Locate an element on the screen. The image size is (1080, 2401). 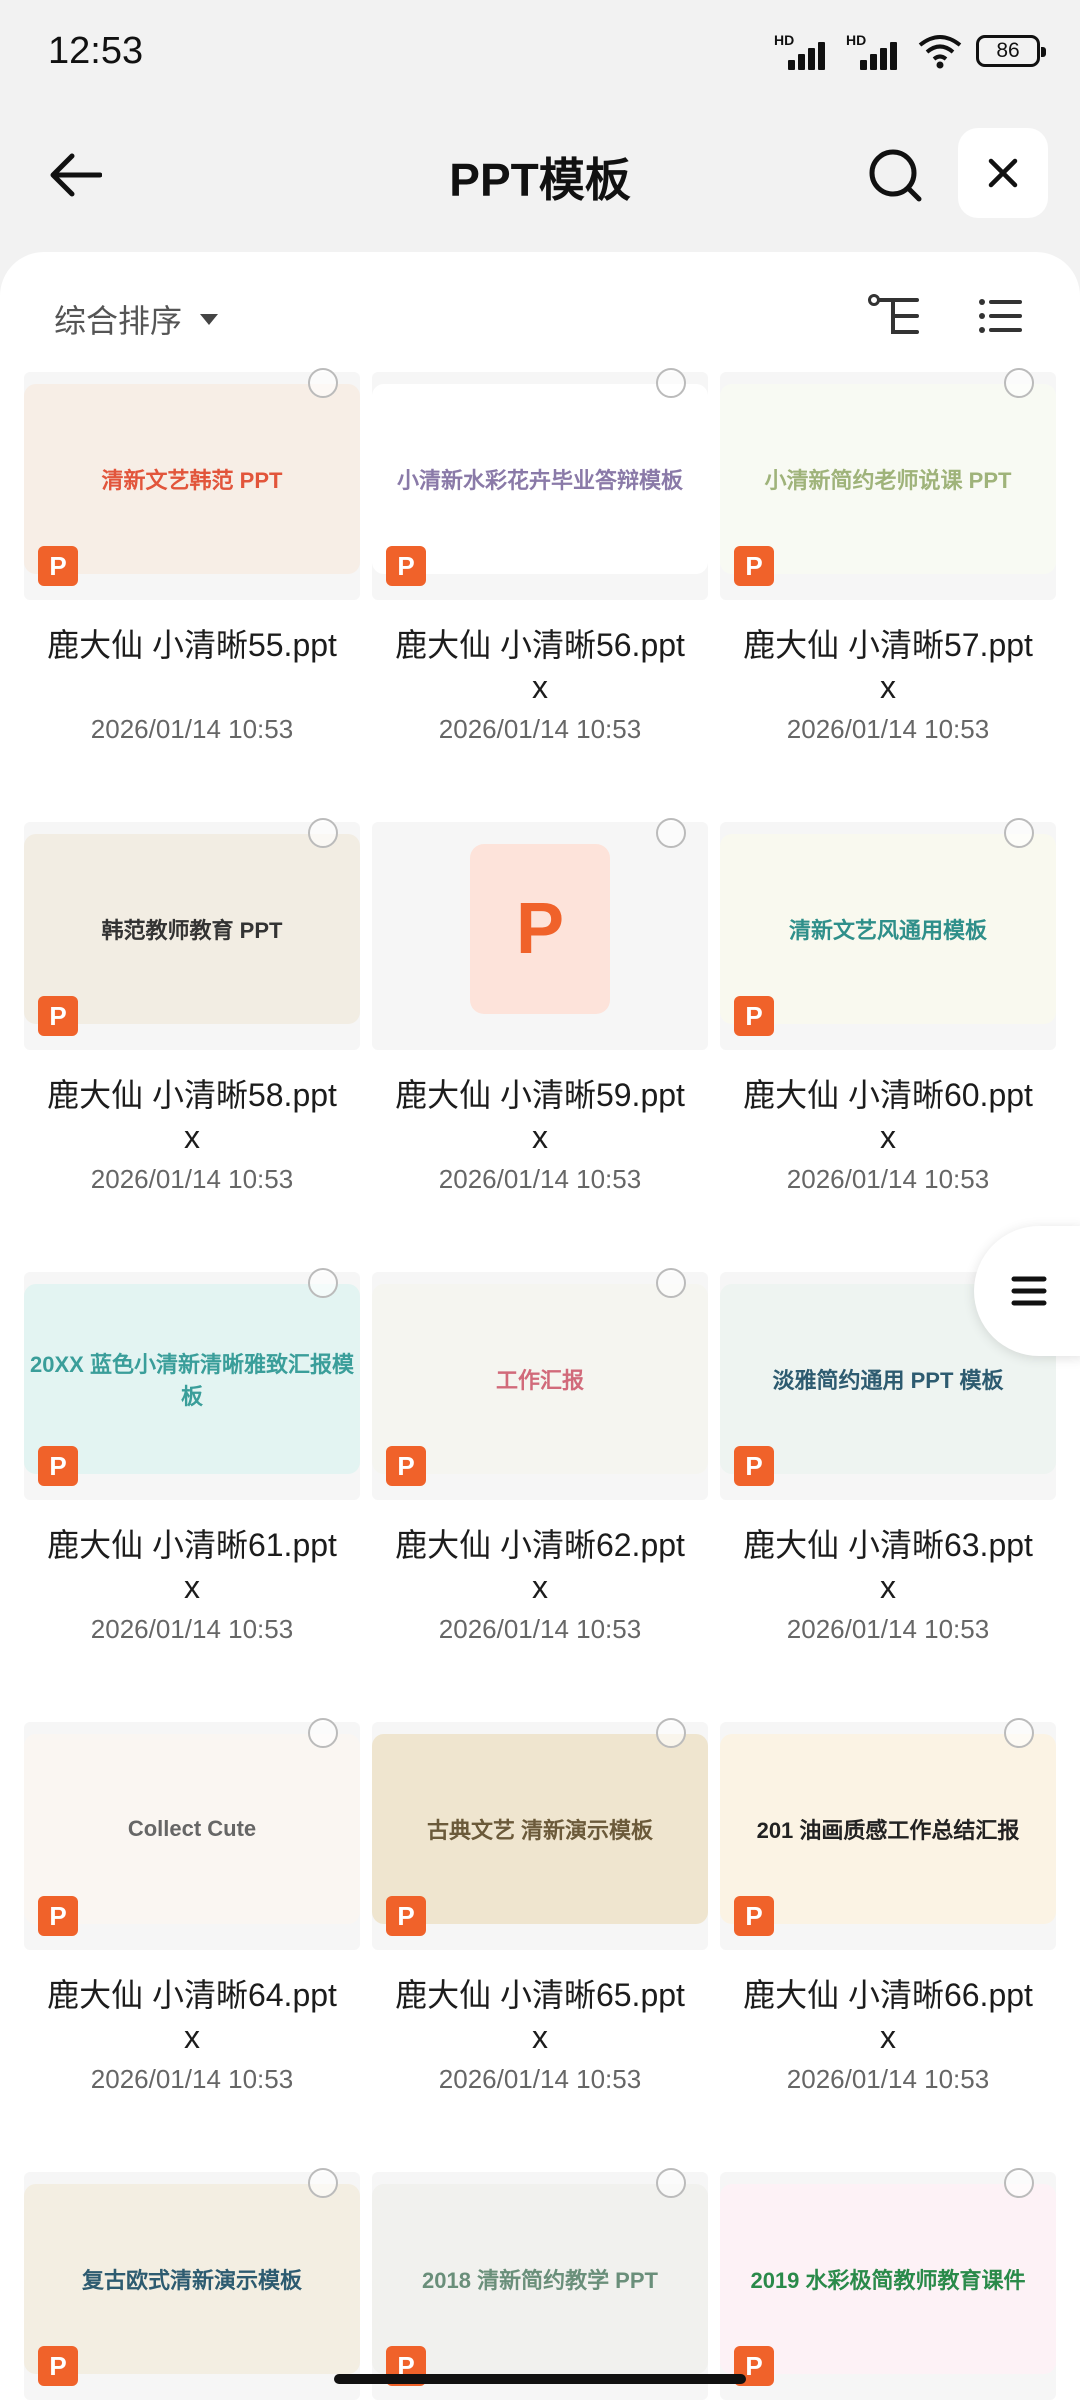
file-name: 鹿大仙 小清晰62.pptx is located at coordinates (540, 1566).